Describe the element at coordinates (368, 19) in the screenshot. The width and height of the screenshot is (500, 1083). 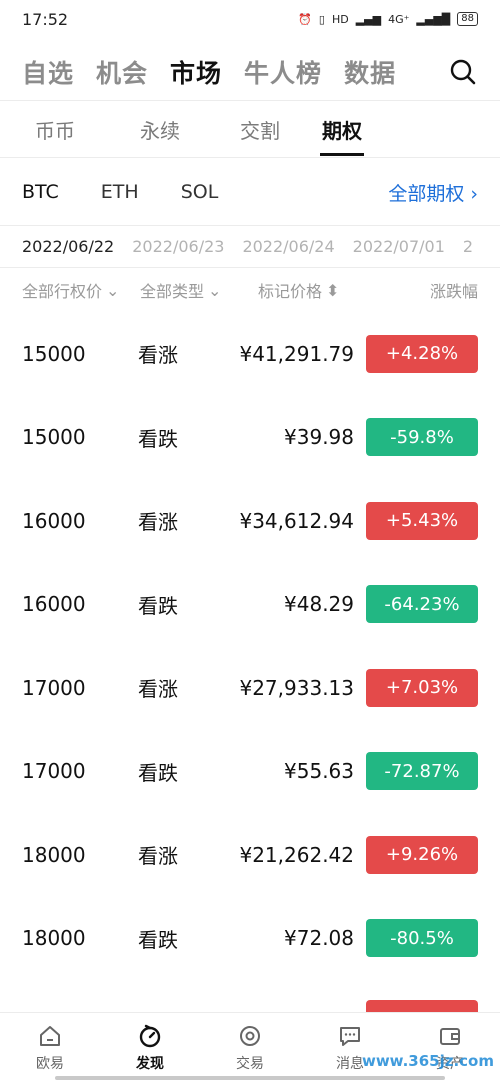
I see `signal-icon: ▂▄▆` at that location.